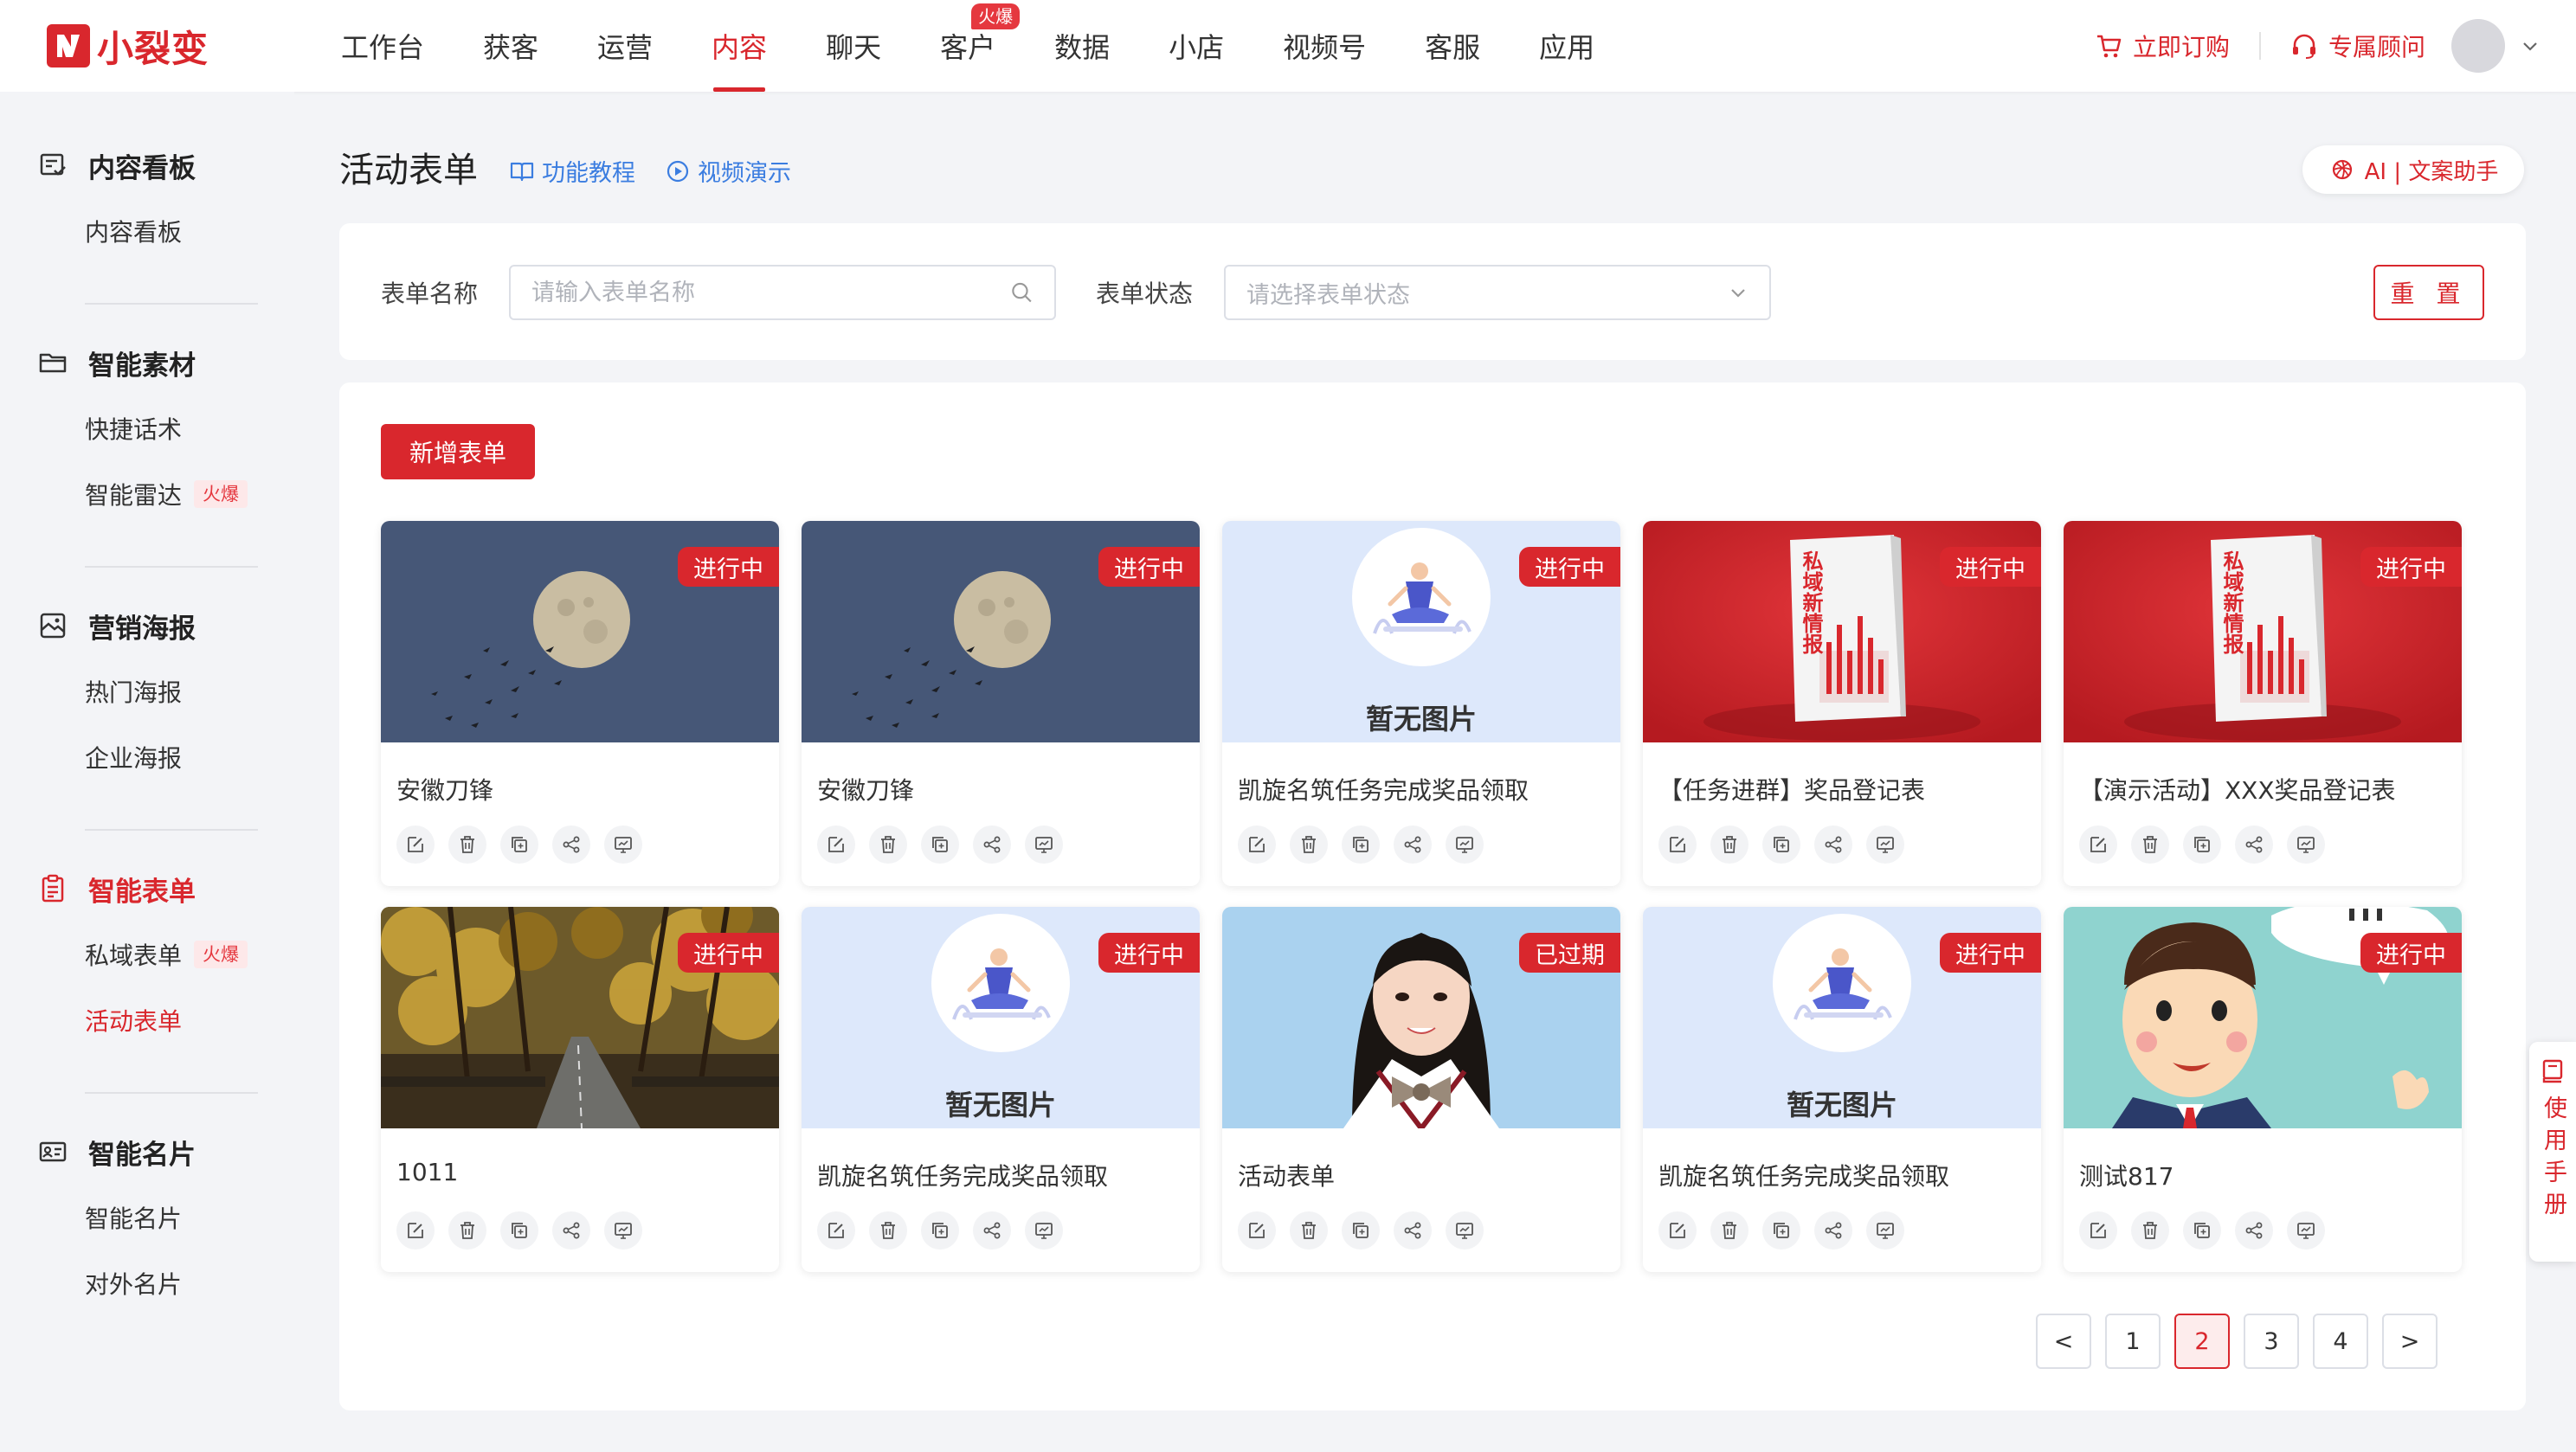  I want to click on nav-item-apps: 应用, so click(1567, 46).